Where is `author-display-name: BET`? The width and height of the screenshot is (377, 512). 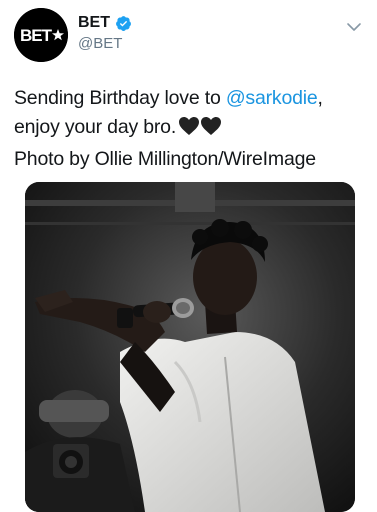 author-display-name: BET is located at coordinates (94, 23).